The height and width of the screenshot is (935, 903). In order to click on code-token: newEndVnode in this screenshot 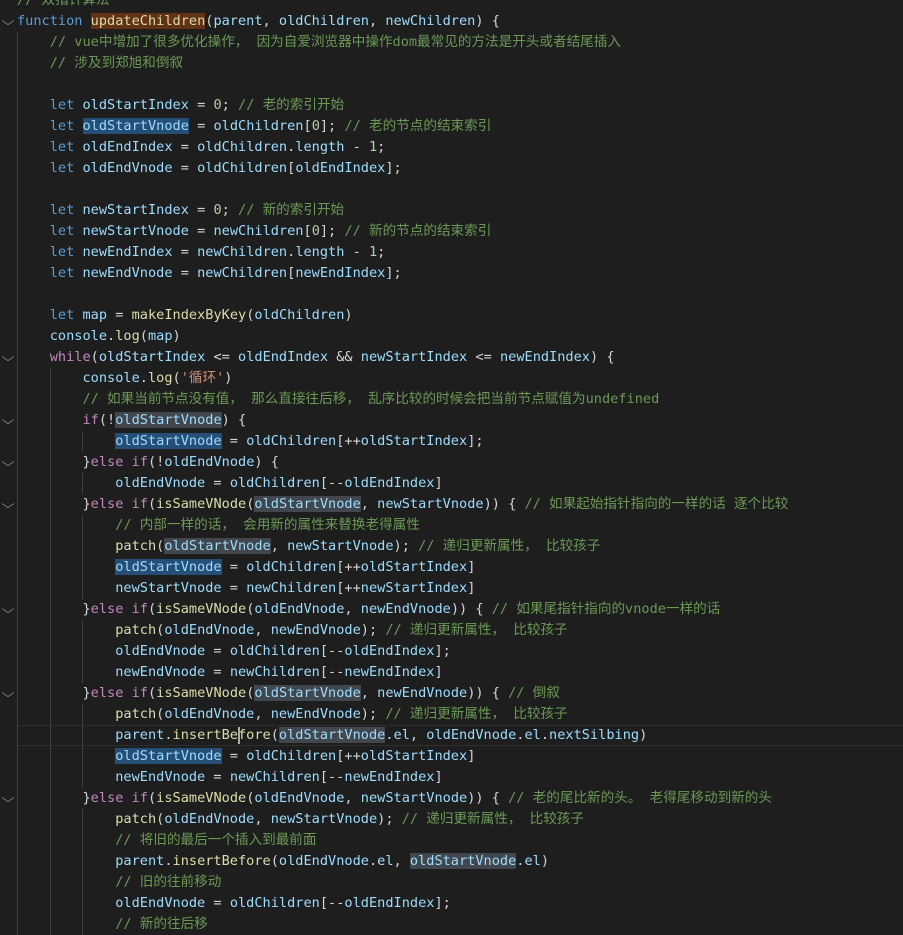, I will do `click(315, 630)`.